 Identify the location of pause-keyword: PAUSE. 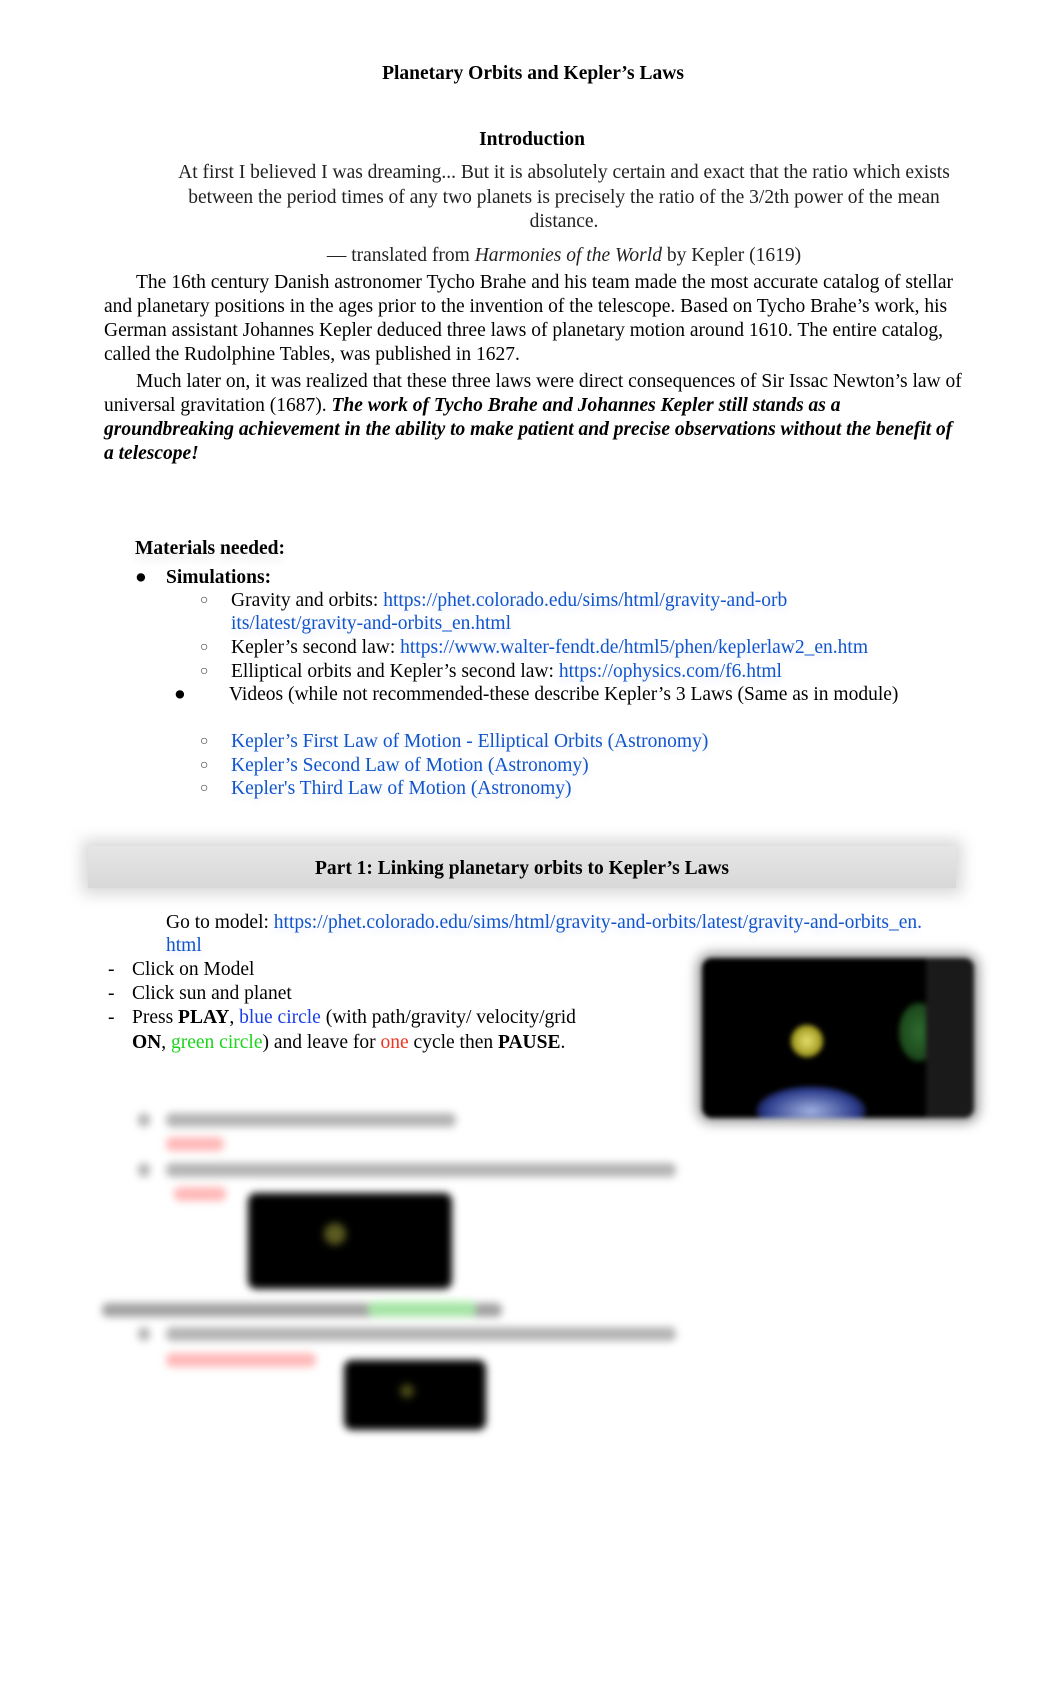
(529, 1042).